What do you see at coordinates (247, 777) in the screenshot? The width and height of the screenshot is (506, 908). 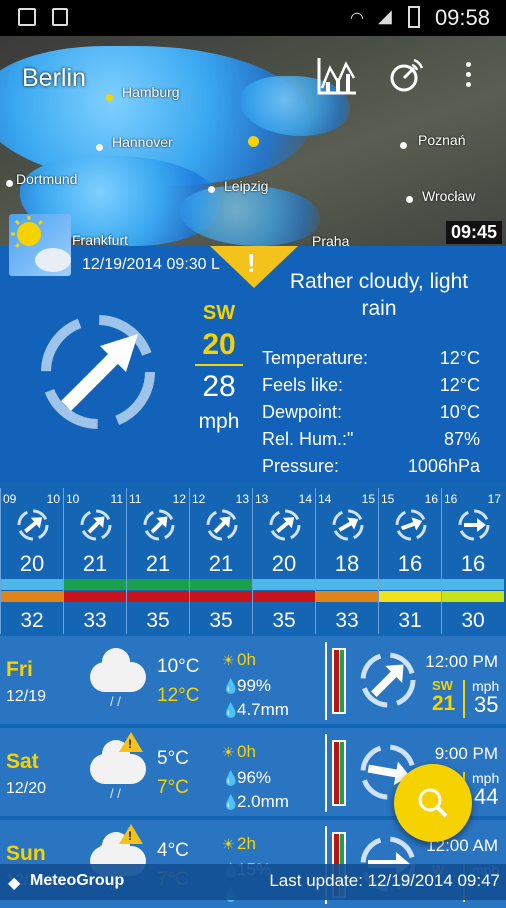 I see `rain-probability: 💧96%` at bounding box center [247, 777].